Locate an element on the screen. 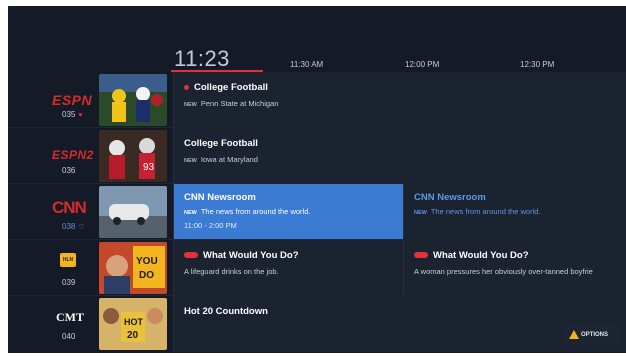 Image resolution: width=626 pixels, height=356 pixels. program-time: 11:00 - 2:00 PM is located at coordinates (210, 225).